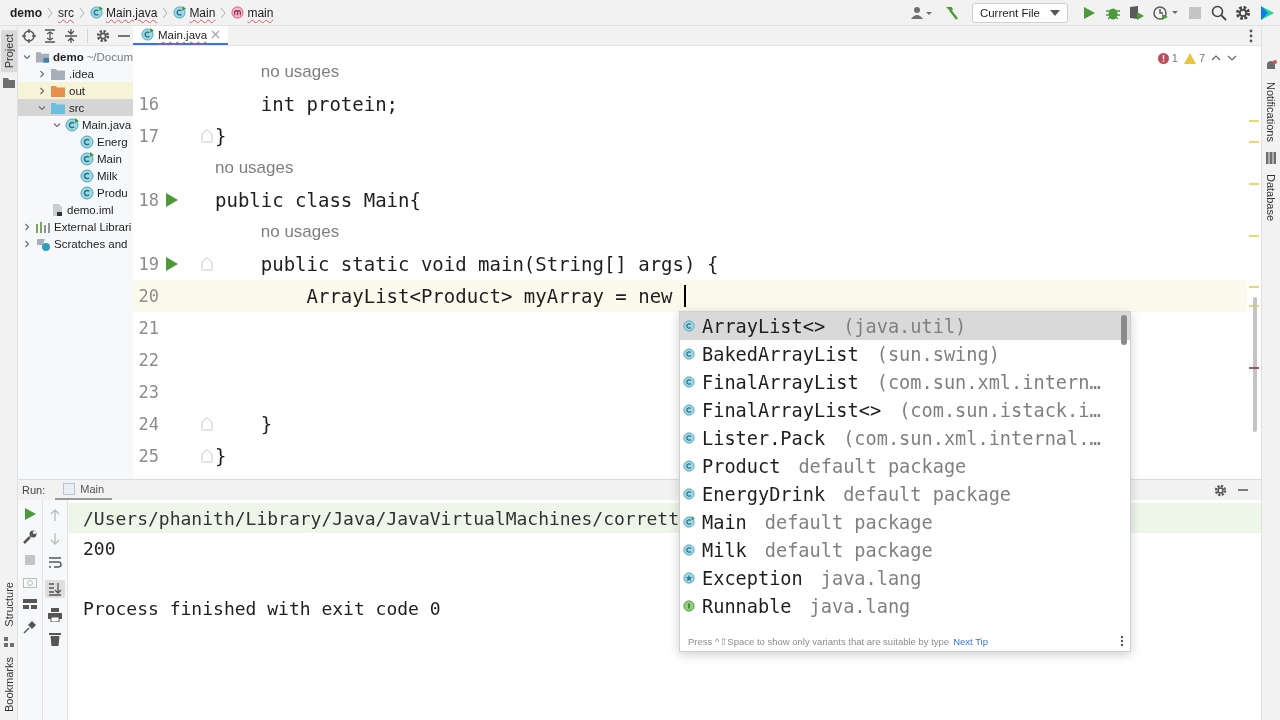  What do you see at coordinates (905, 354) in the screenshot?
I see `completion-item: BakedArrayList (sun.swing)` at bounding box center [905, 354].